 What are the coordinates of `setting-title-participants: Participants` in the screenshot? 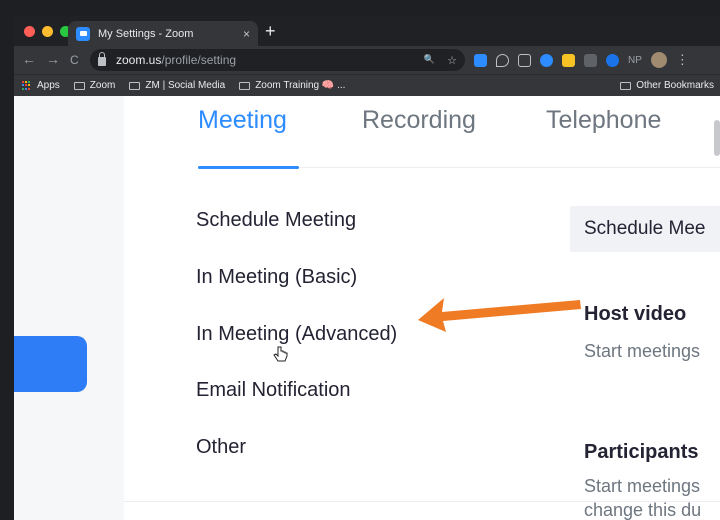 It's located at (641, 452).